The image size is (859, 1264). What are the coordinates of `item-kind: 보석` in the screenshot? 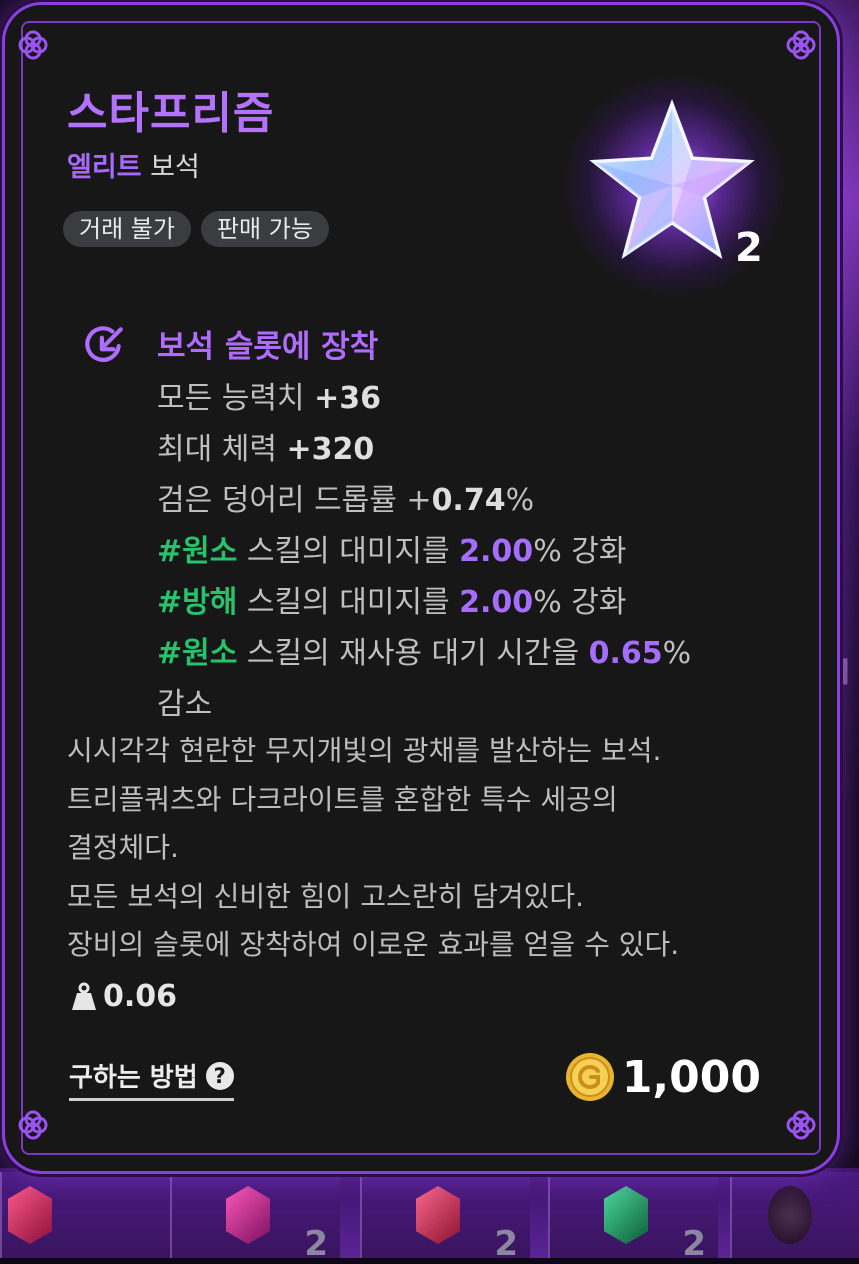 It's located at (175, 167).